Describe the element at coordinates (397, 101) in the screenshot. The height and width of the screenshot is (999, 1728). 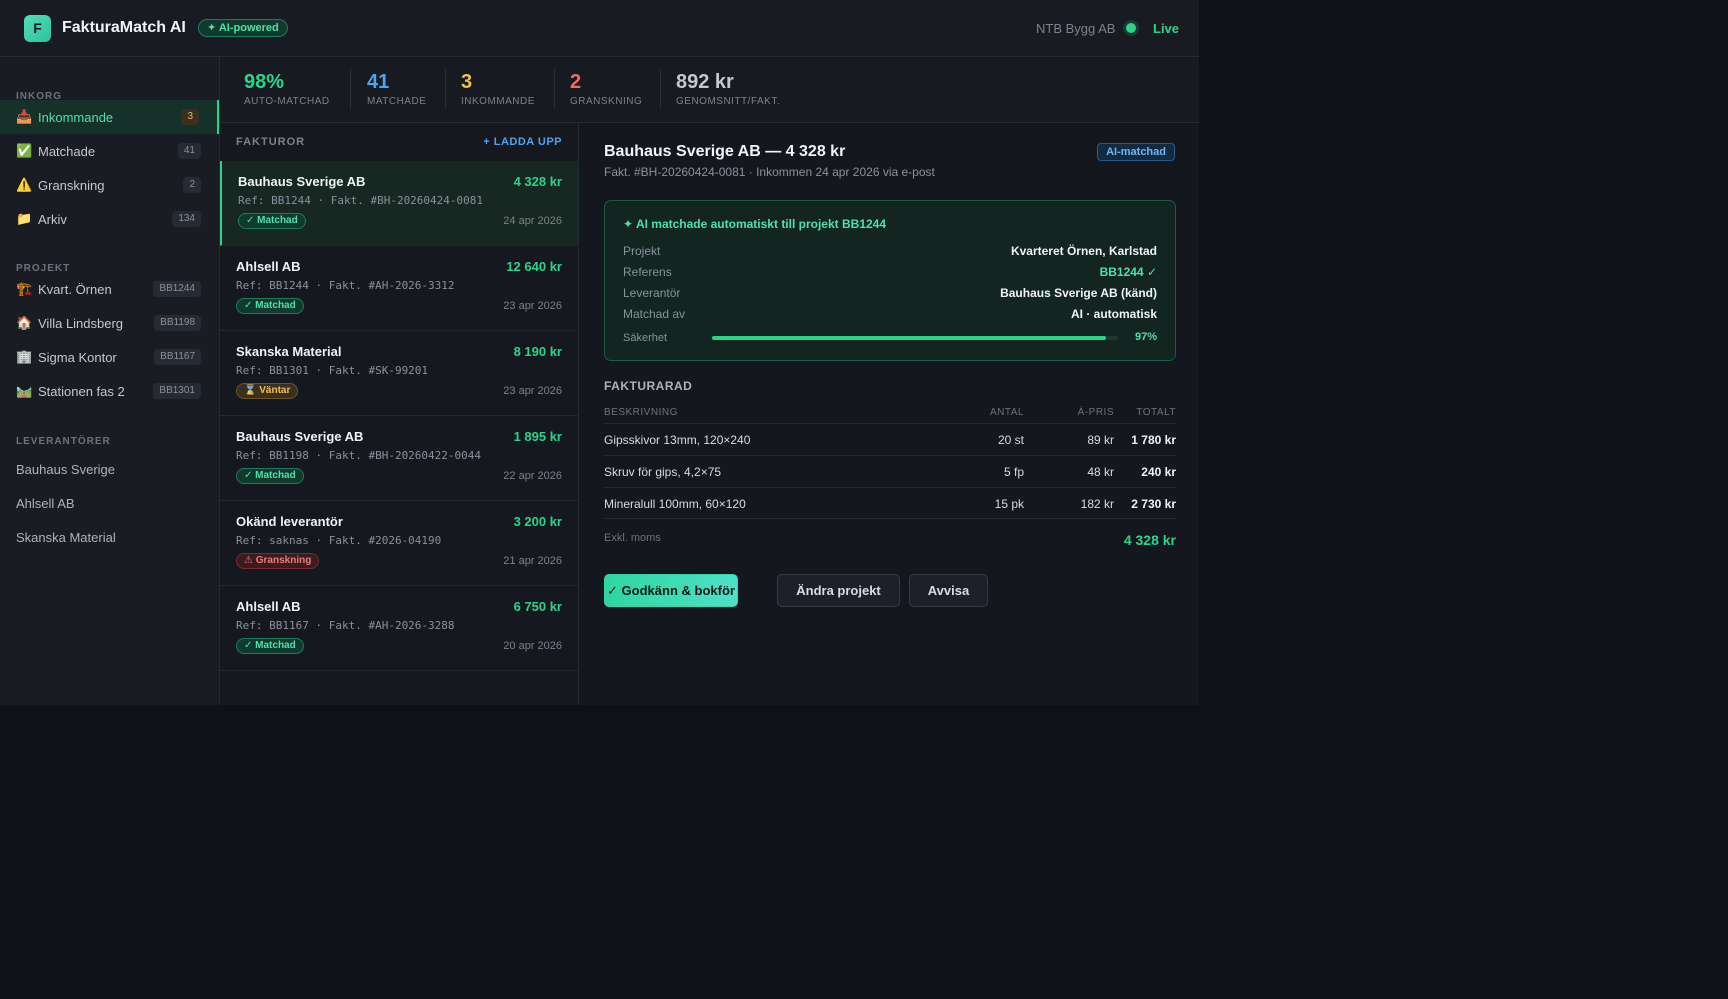
I see `stat-label: MATCHADE` at that location.